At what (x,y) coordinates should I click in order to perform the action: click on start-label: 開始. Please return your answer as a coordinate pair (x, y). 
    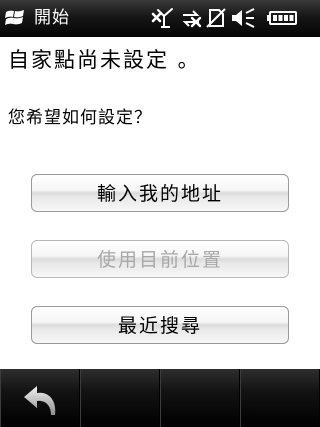
    Looking at the image, I should click on (52, 18).